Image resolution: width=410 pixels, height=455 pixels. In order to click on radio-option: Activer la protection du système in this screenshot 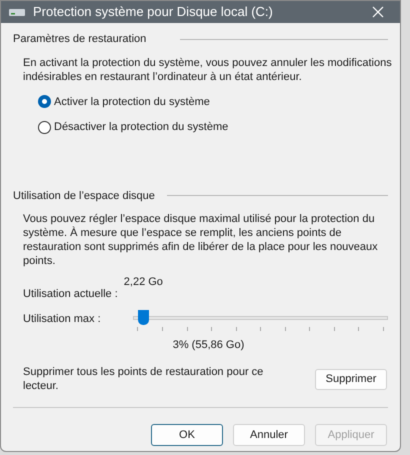, I will do `click(213, 102)`.